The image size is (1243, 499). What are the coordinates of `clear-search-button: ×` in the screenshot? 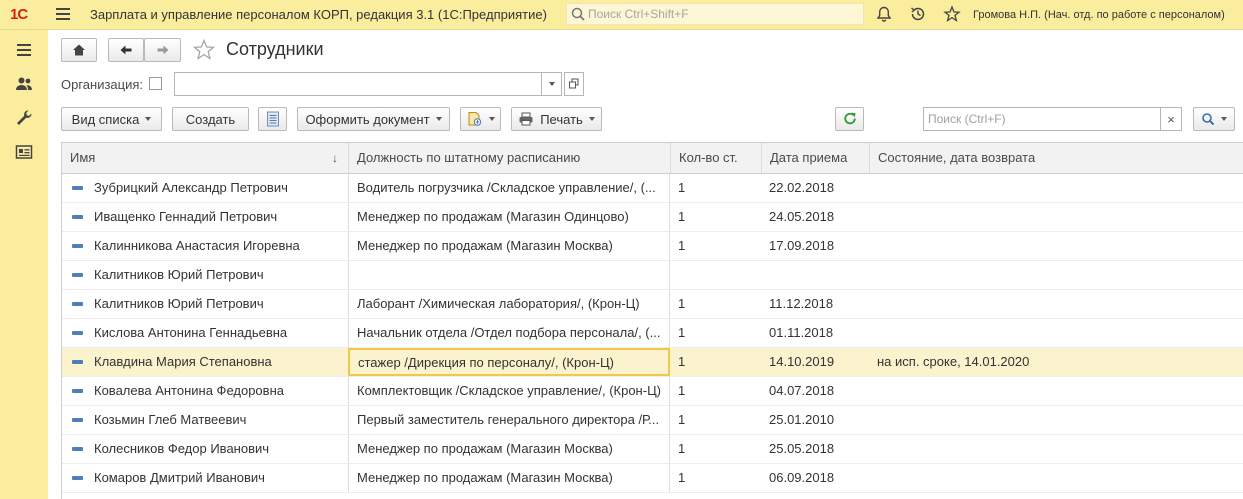 It's located at (1171, 119).